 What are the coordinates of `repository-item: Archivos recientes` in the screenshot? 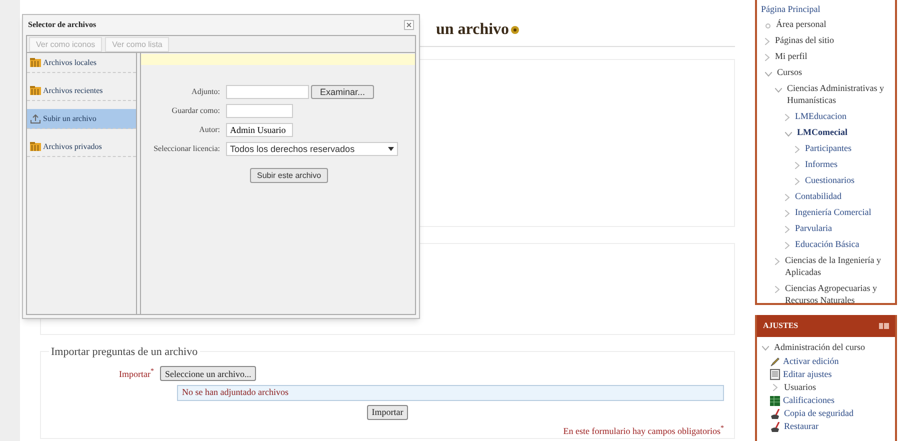 It's located at (81, 91).